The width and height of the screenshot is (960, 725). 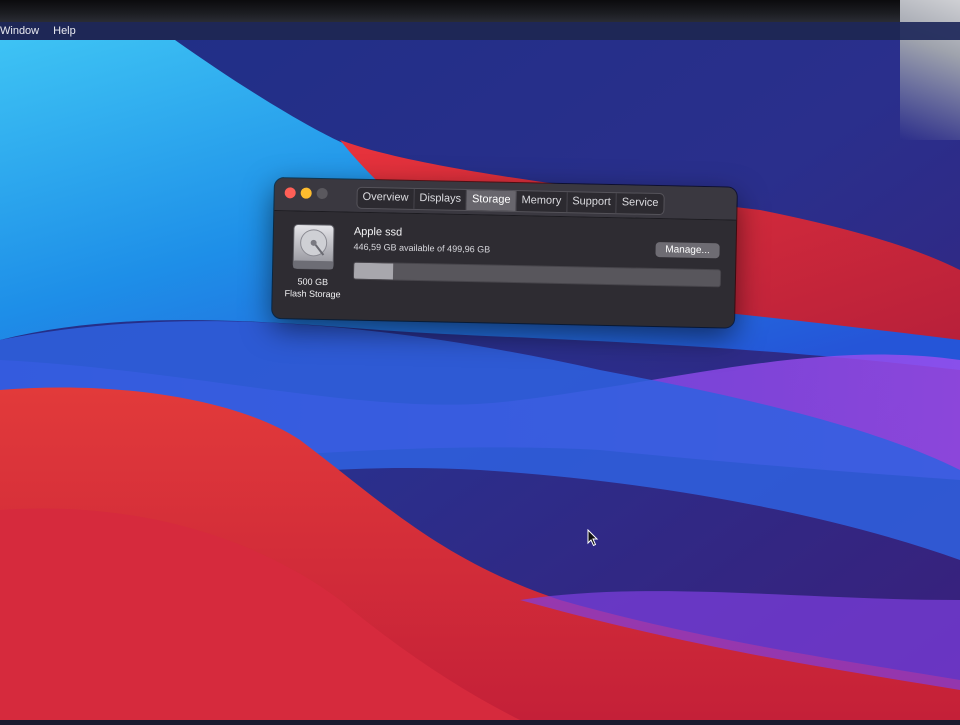 I want to click on disk-type: Flash Storage, so click(x=312, y=294).